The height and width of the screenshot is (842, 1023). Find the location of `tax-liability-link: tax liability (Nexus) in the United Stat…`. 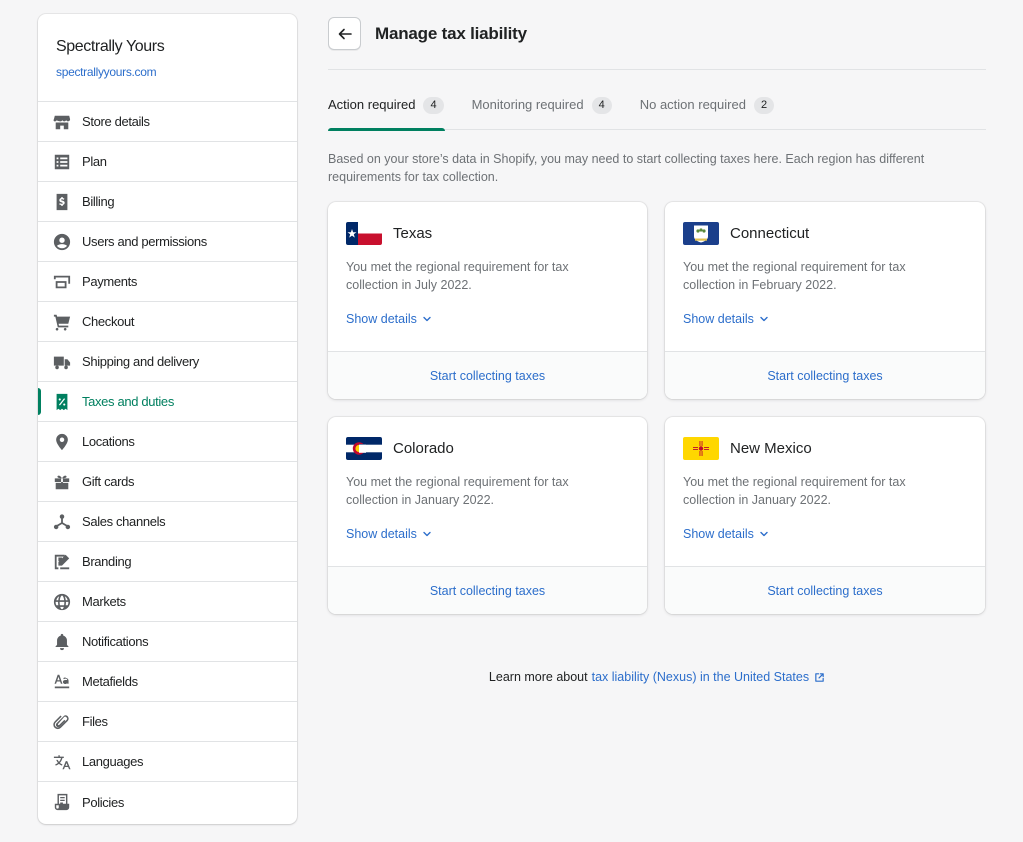

tax-liability-link: tax liability (Nexus) in the United Stat… is located at coordinates (700, 677).